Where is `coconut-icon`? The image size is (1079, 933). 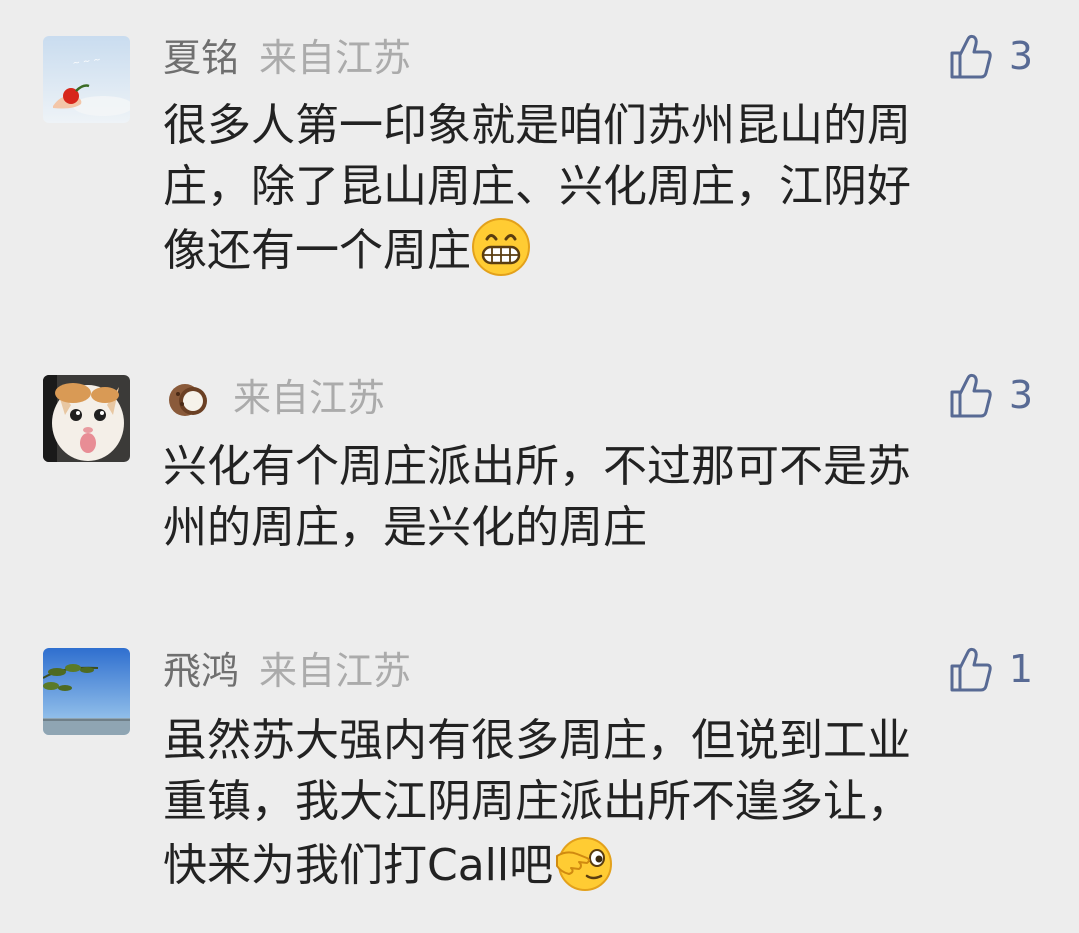
coconut-icon is located at coordinates (187, 398).